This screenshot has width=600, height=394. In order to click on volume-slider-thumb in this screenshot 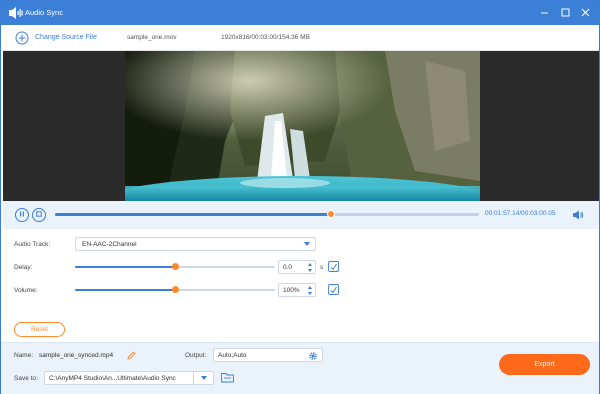, I will do `click(175, 289)`.